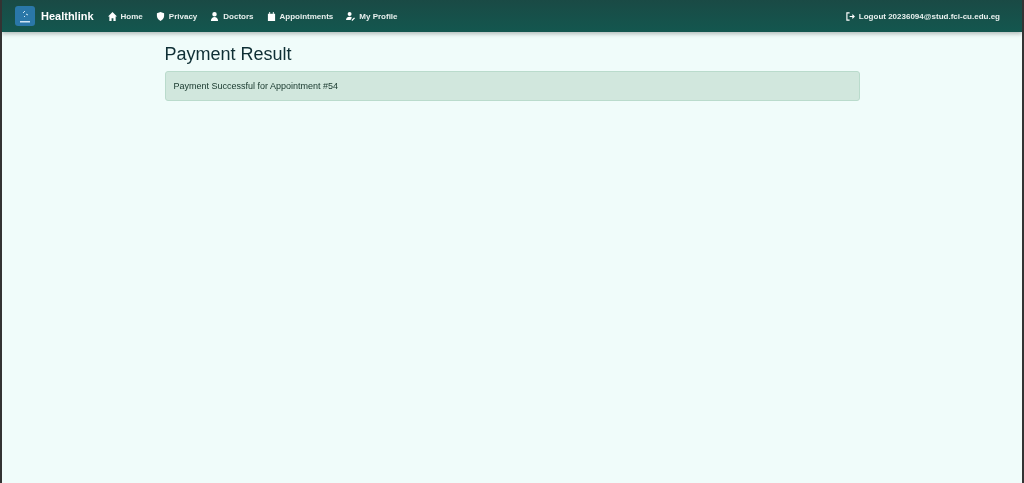 Image resolution: width=1024 pixels, height=483 pixels. I want to click on nav-link: Privacy, so click(176, 16).